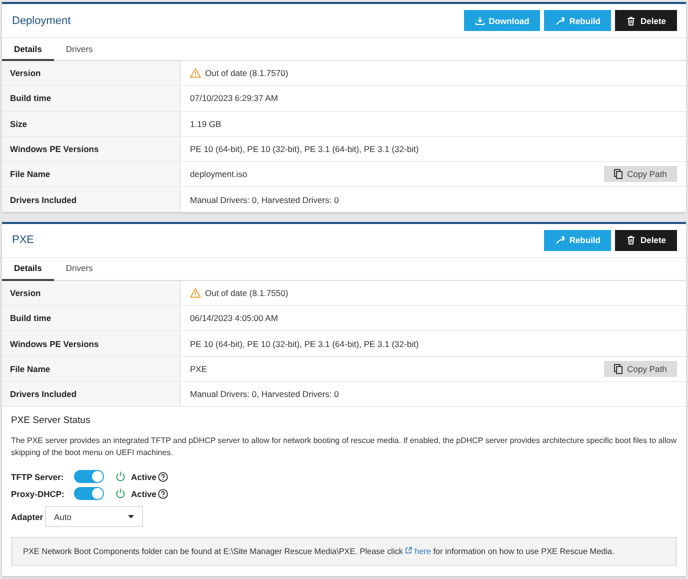 The width and height of the screenshot is (688, 579). What do you see at coordinates (199, 369) in the screenshot?
I see `row-value: PXE` at bounding box center [199, 369].